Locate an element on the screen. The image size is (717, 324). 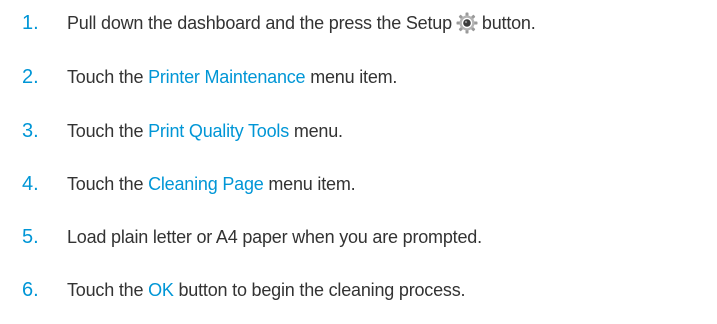
step-text: Touch the Printer Maintenance menu item. is located at coordinates (232, 77).